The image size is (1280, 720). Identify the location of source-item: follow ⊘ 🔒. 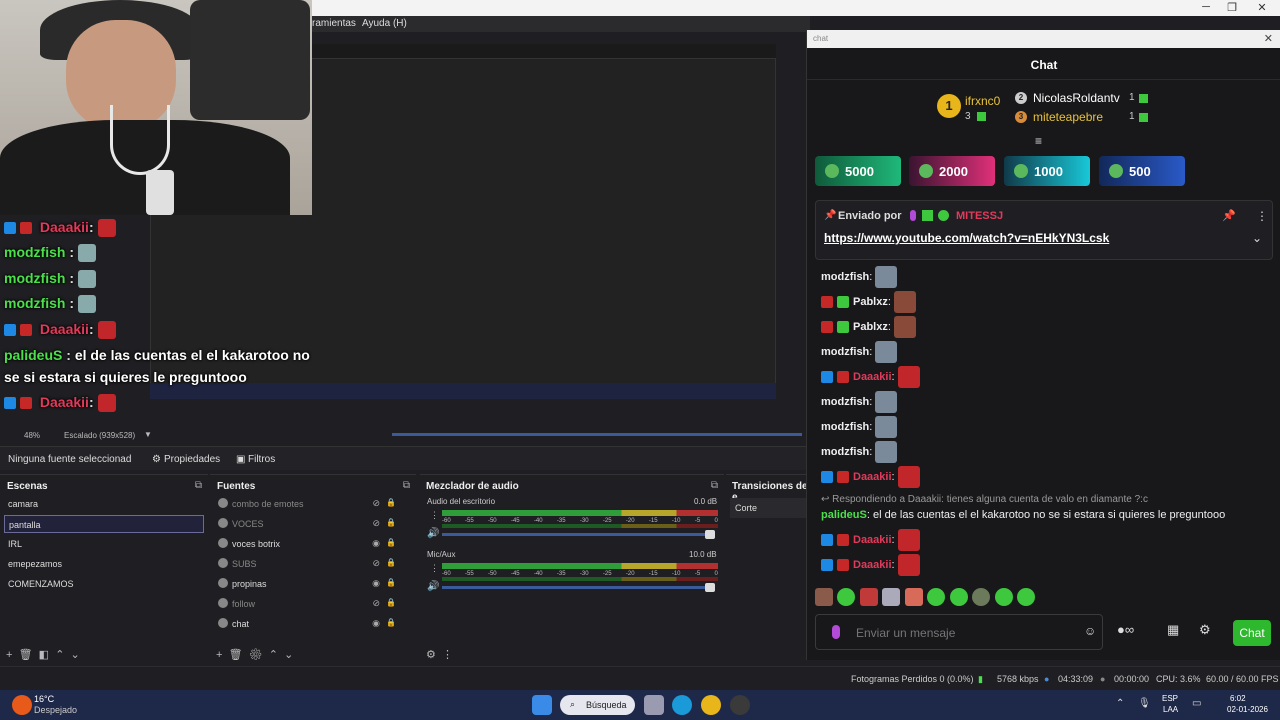
(311, 604).